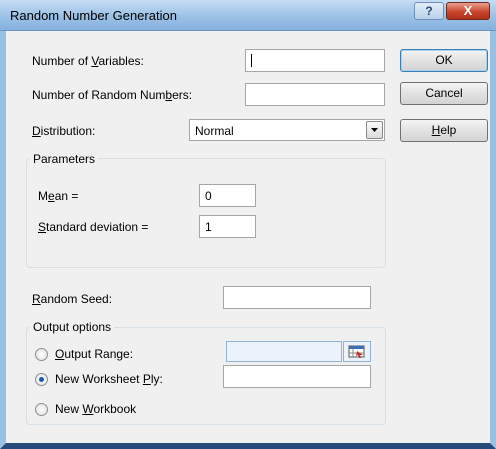 The image size is (496, 449). I want to click on title-bar: Random Number Generation ? X, so click(248, 15).